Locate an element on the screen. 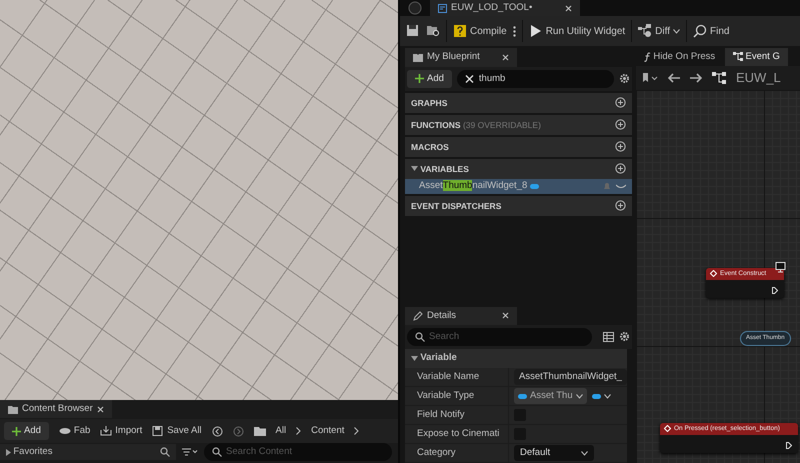 The image size is (800, 463). property-label: Variable Name is located at coordinates (448, 377).